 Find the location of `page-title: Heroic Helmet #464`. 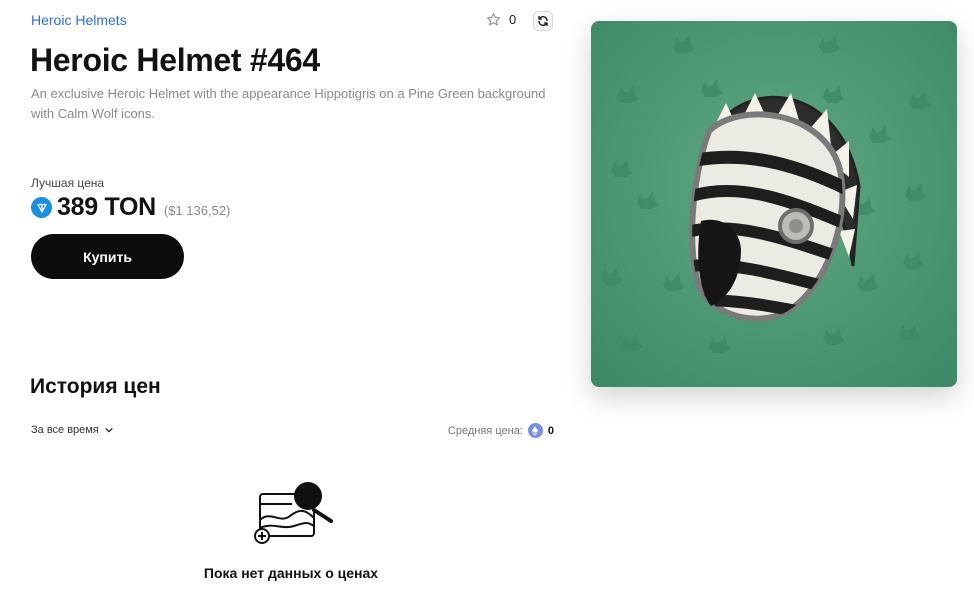

page-title: Heroic Helmet #464 is located at coordinates (175, 60).